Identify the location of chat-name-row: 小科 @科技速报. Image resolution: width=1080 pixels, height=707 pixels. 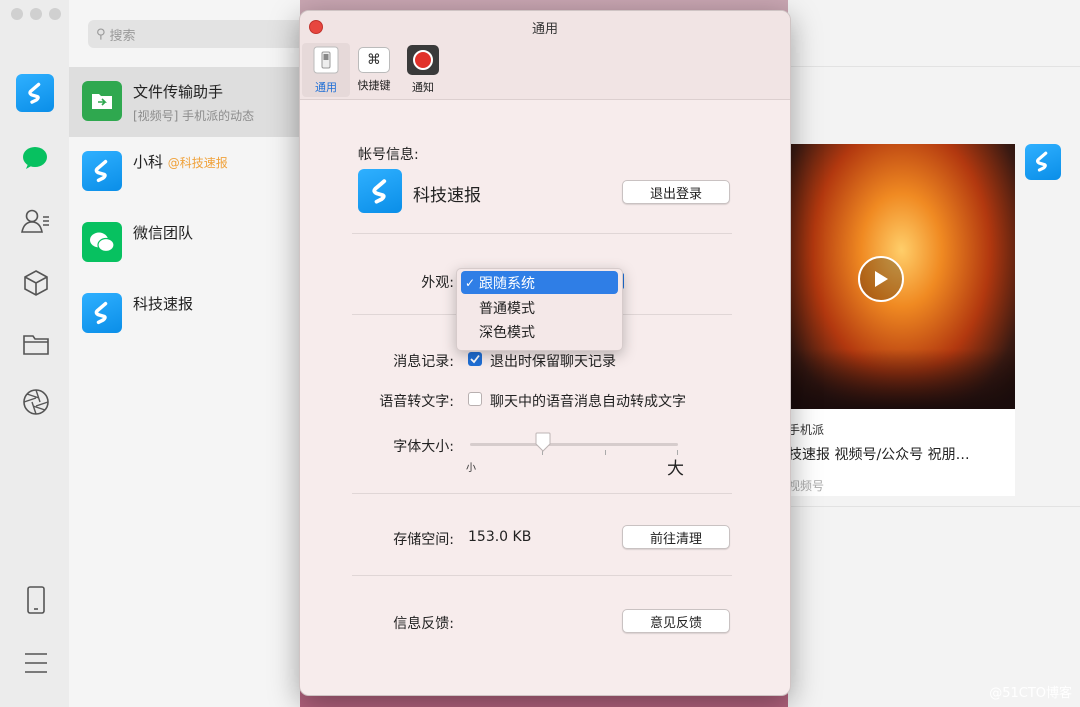
(180, 161).